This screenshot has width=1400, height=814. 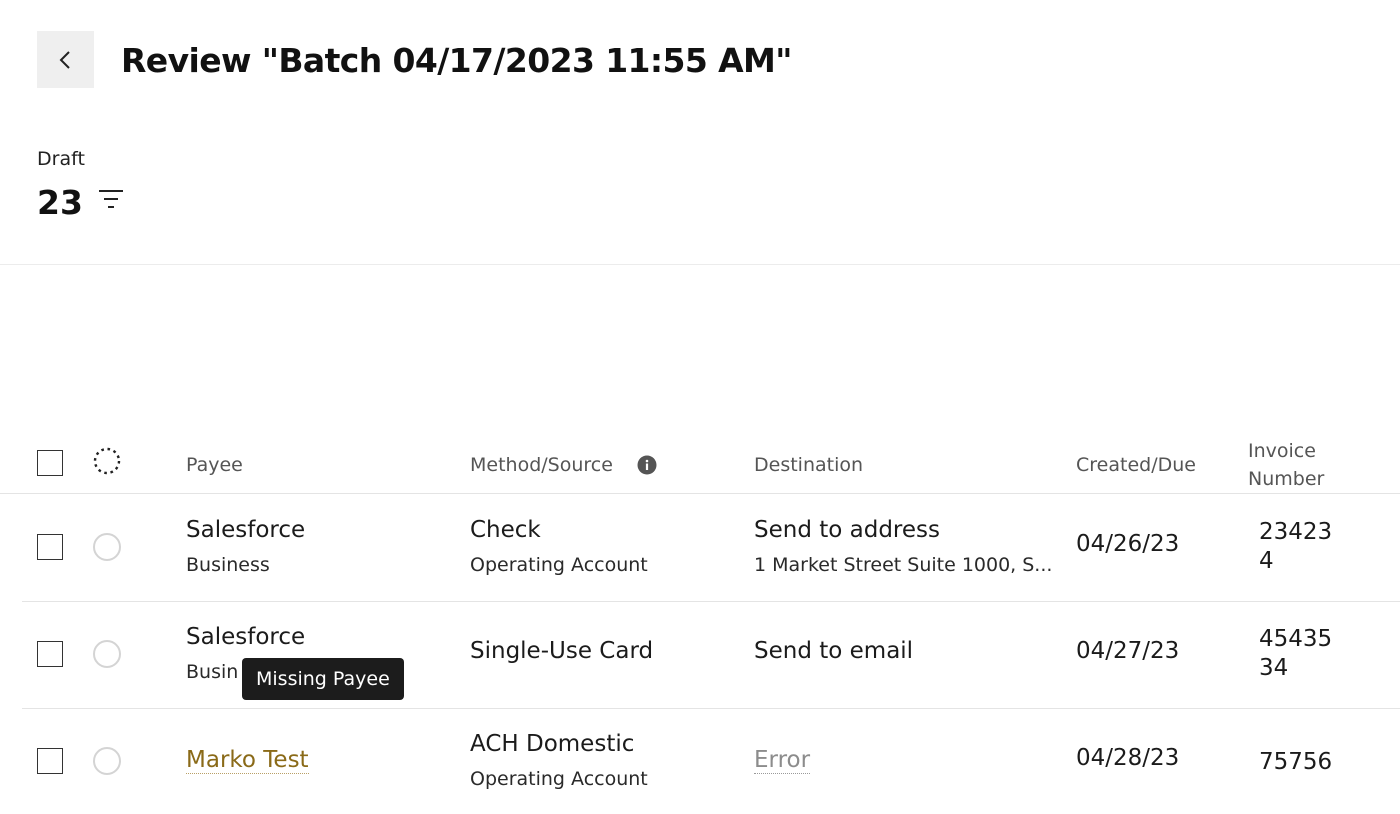 I want to click on header-divider, so click(x=700, y=493).